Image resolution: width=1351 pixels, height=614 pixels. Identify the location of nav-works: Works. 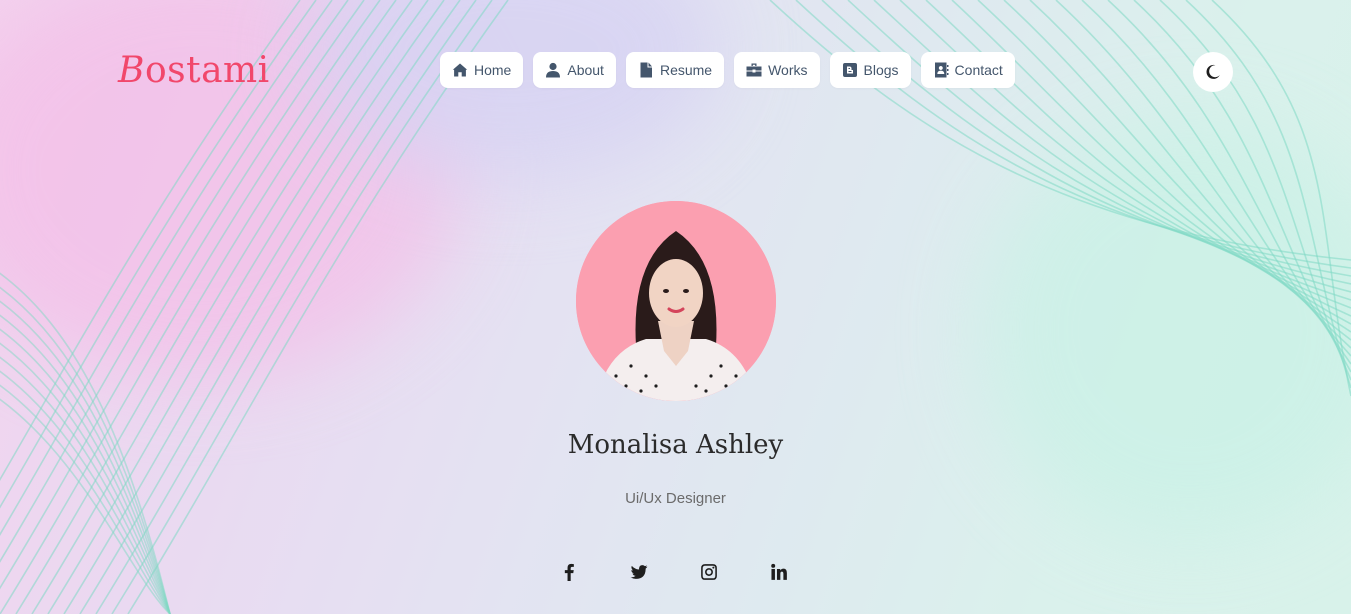
(777, 70).